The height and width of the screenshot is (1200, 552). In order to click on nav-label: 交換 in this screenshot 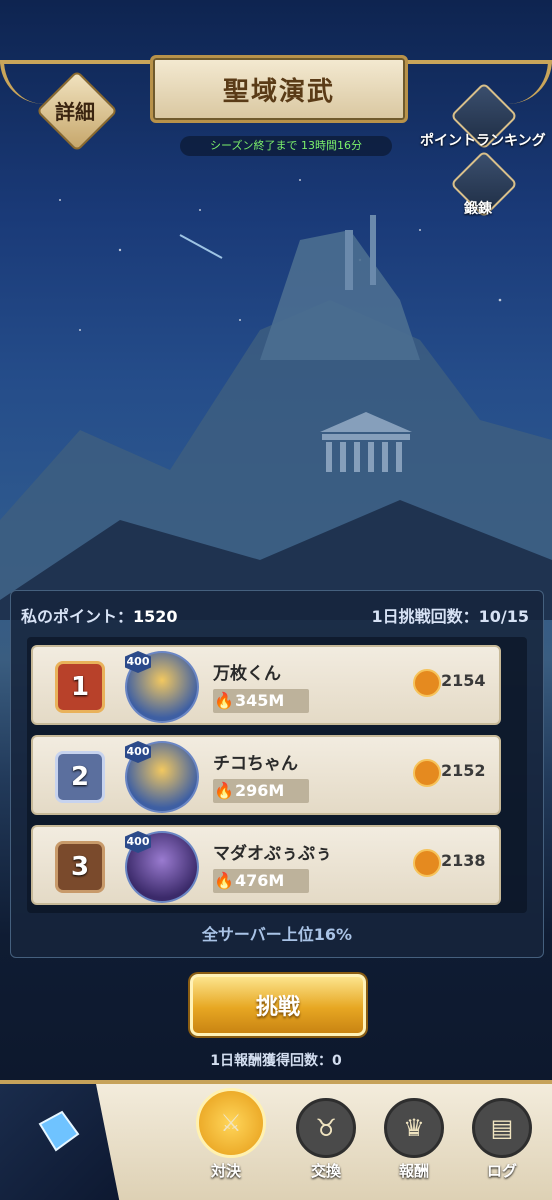, I will do `click(325, 1171)`.